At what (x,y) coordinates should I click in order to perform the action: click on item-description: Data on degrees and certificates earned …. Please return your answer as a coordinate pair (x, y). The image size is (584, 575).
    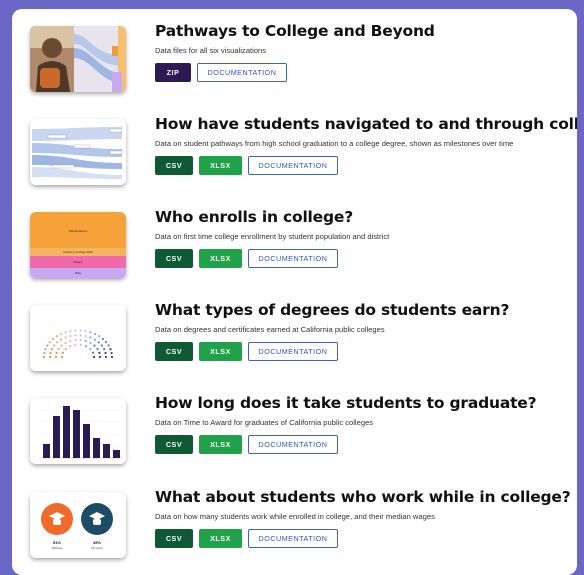
    Looking at the image, I should click on (270, 329).